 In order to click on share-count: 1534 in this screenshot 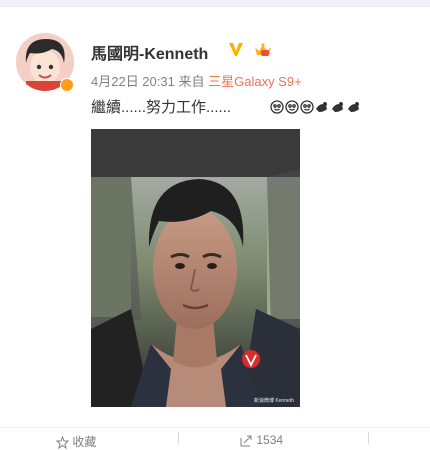, I will do `click(270, 440)`.